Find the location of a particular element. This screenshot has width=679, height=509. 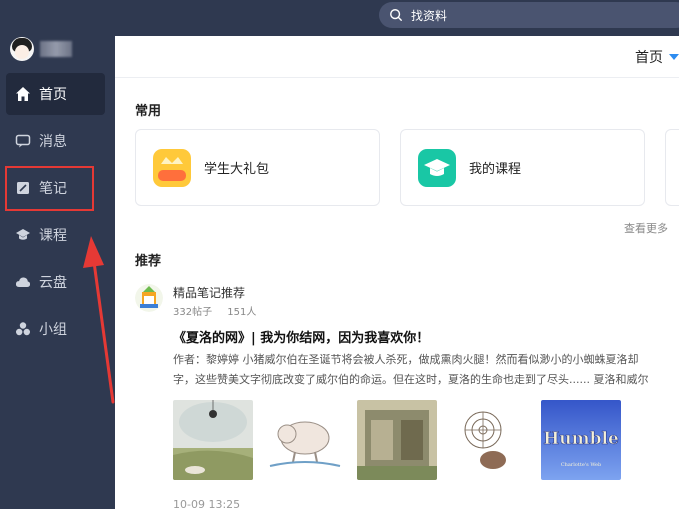

sidebar-item-courses: 课程 is located at coordinates (55, 235).